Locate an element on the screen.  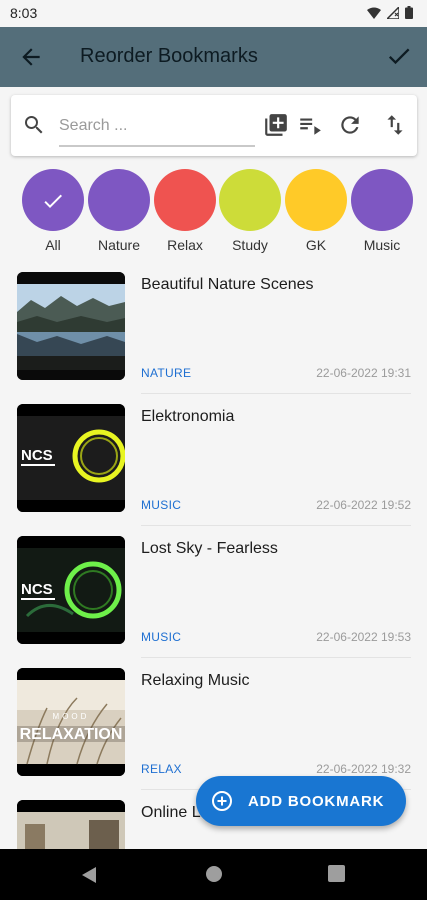
category-filter-row: All Nature Relax Study GK Music is located at coordinates (213, 214).